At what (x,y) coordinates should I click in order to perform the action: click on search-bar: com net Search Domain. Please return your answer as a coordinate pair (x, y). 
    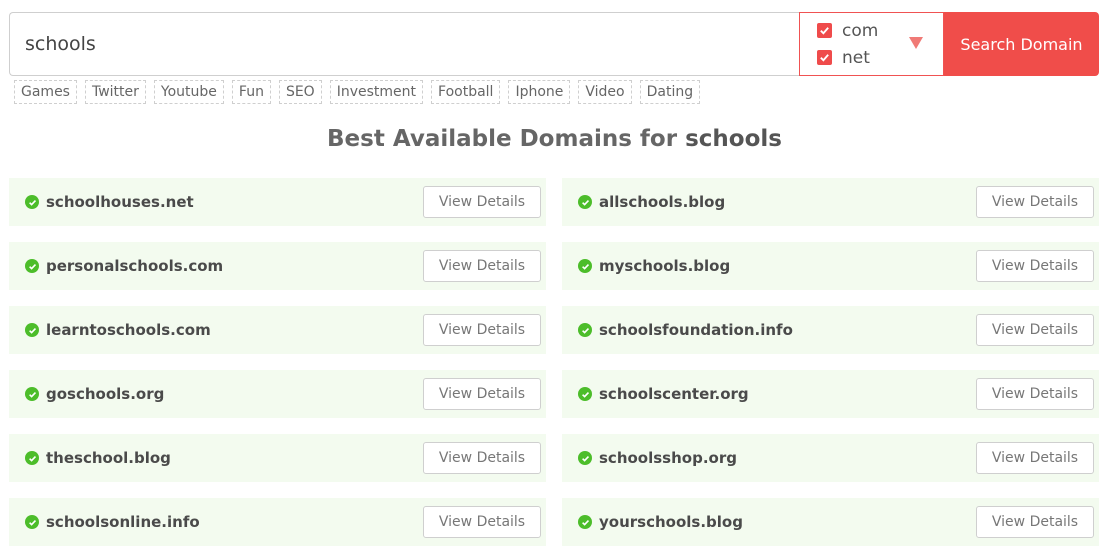
    Looking at the image, I should click on (554, 44).